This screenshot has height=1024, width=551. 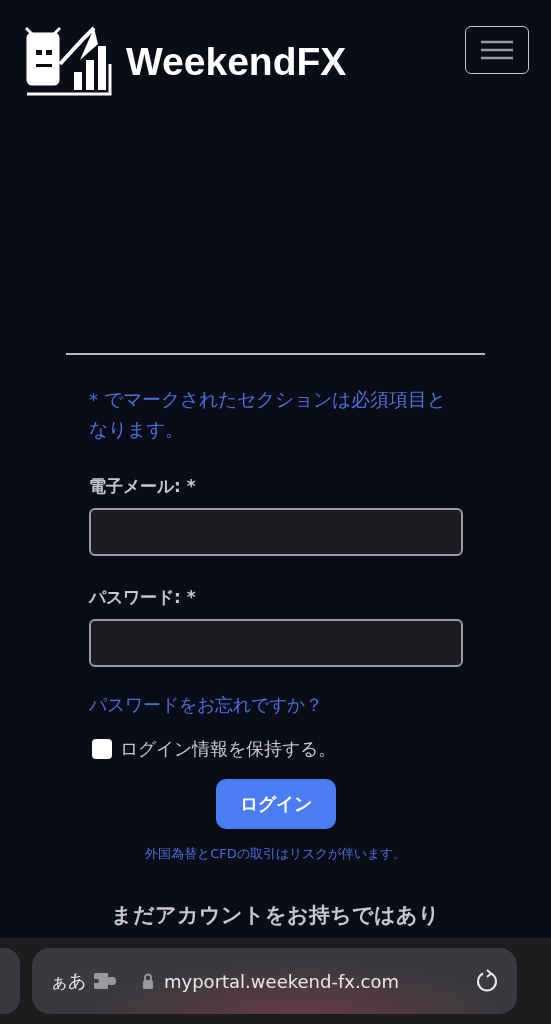 I want to click on menu-icon, so click(x=497, y=50).